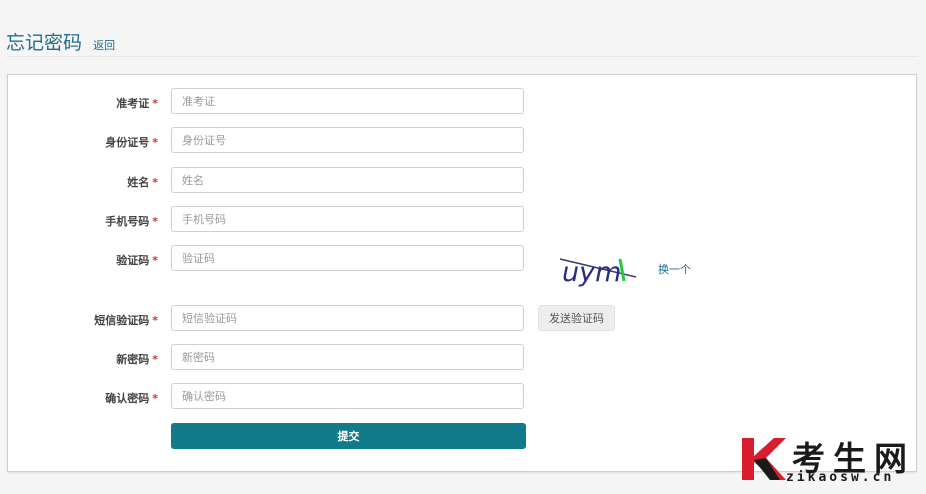  What do you see at coordinates (347, 219) in the screenshot?
I see `phone-input` at bounding box center [347, 219].